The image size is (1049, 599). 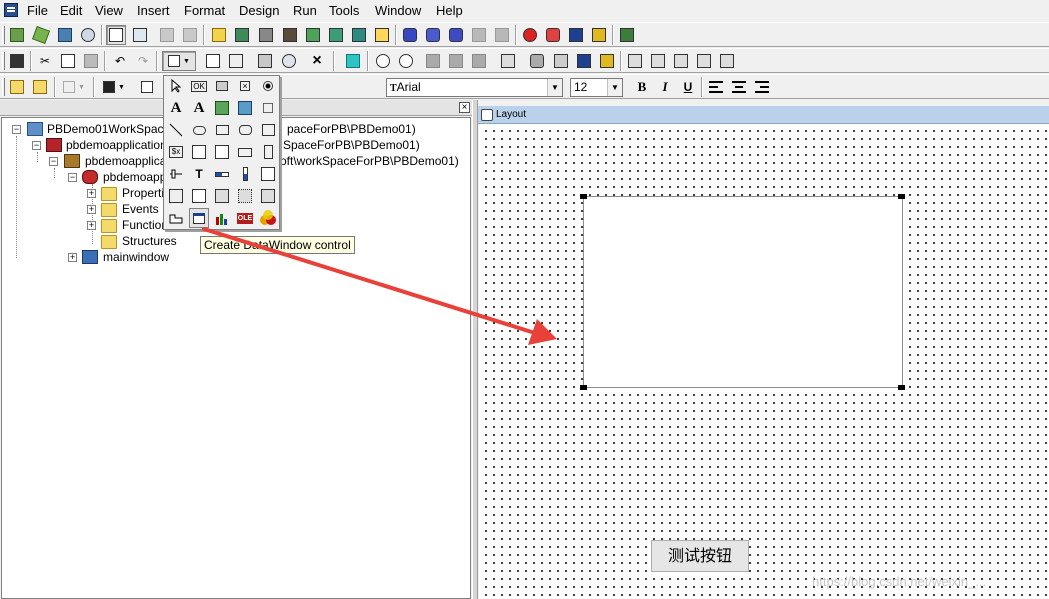 What do you see at coordinates (116, 35) in the screenshot?
I see `layout-view-icon` at bounding box center [116, 35].